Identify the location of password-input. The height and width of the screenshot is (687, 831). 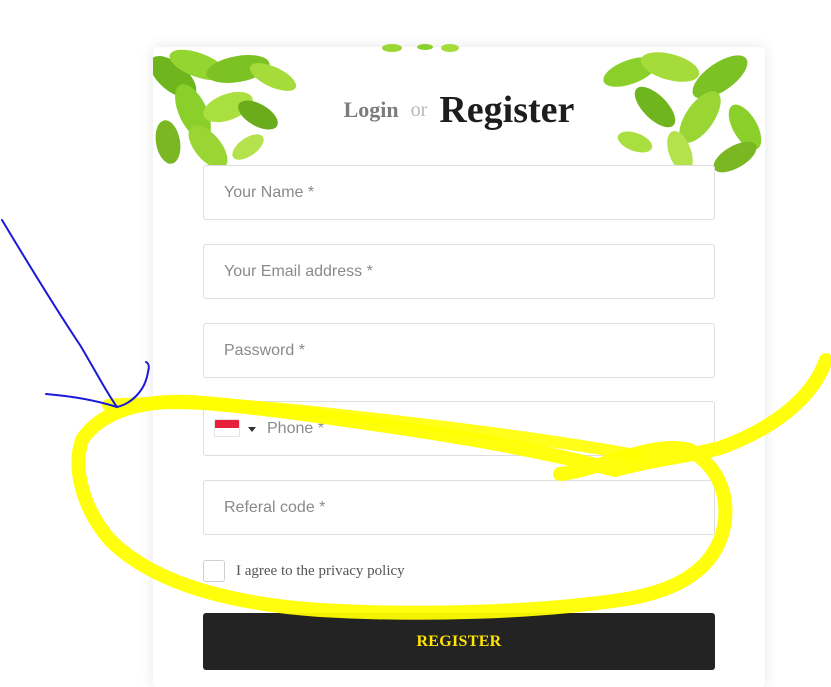
(459, 350).